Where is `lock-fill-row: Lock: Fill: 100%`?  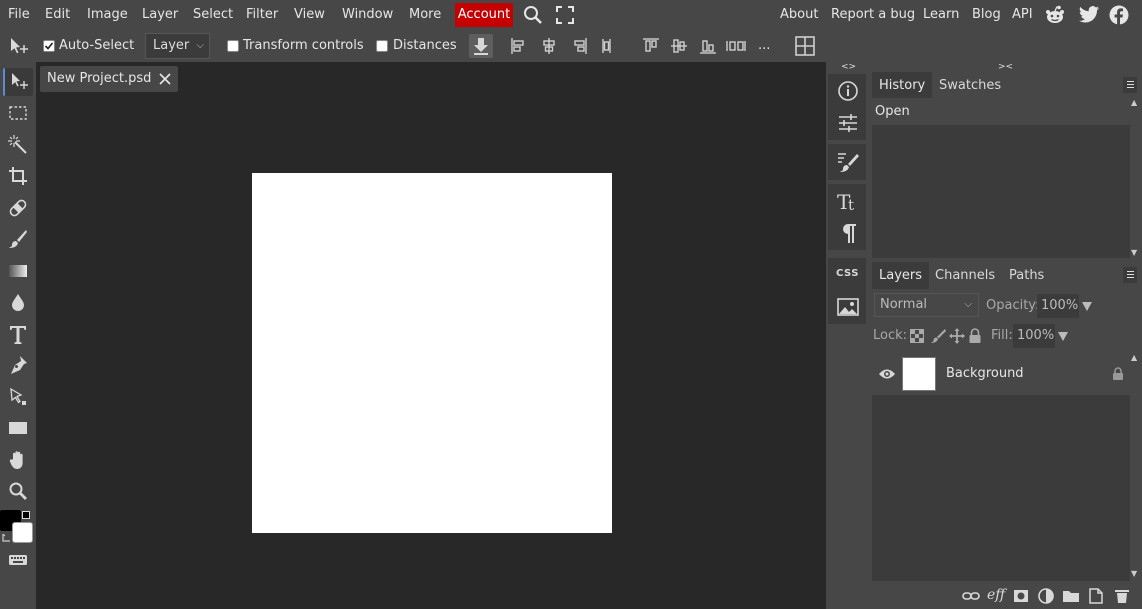 lock-fill-row: Lock: Fill: 100% is located at coordinates (1006, 336).